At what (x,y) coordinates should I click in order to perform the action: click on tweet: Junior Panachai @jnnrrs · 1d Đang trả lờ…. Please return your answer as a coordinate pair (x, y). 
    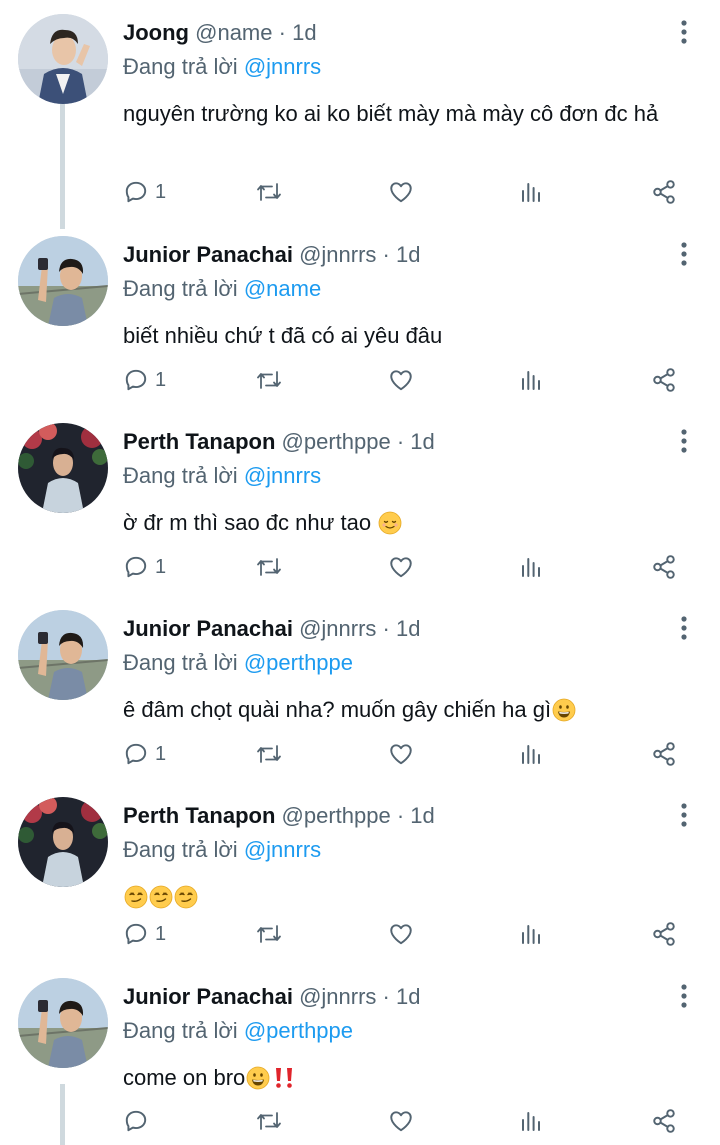
    Looking at the image, I should click on (360, 1061).